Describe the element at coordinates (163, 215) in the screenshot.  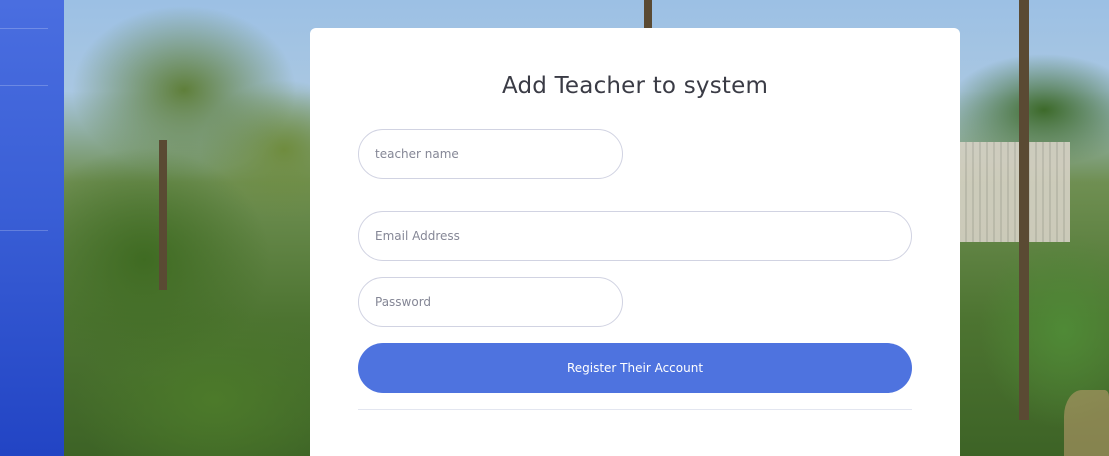
I see `tree-trunk` at that location.